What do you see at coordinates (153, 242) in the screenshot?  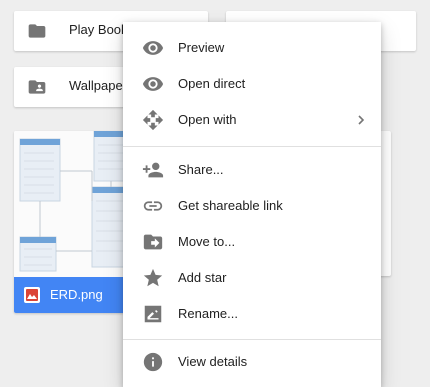 I see `folder-move-icon` at bounding box center [153, 242].